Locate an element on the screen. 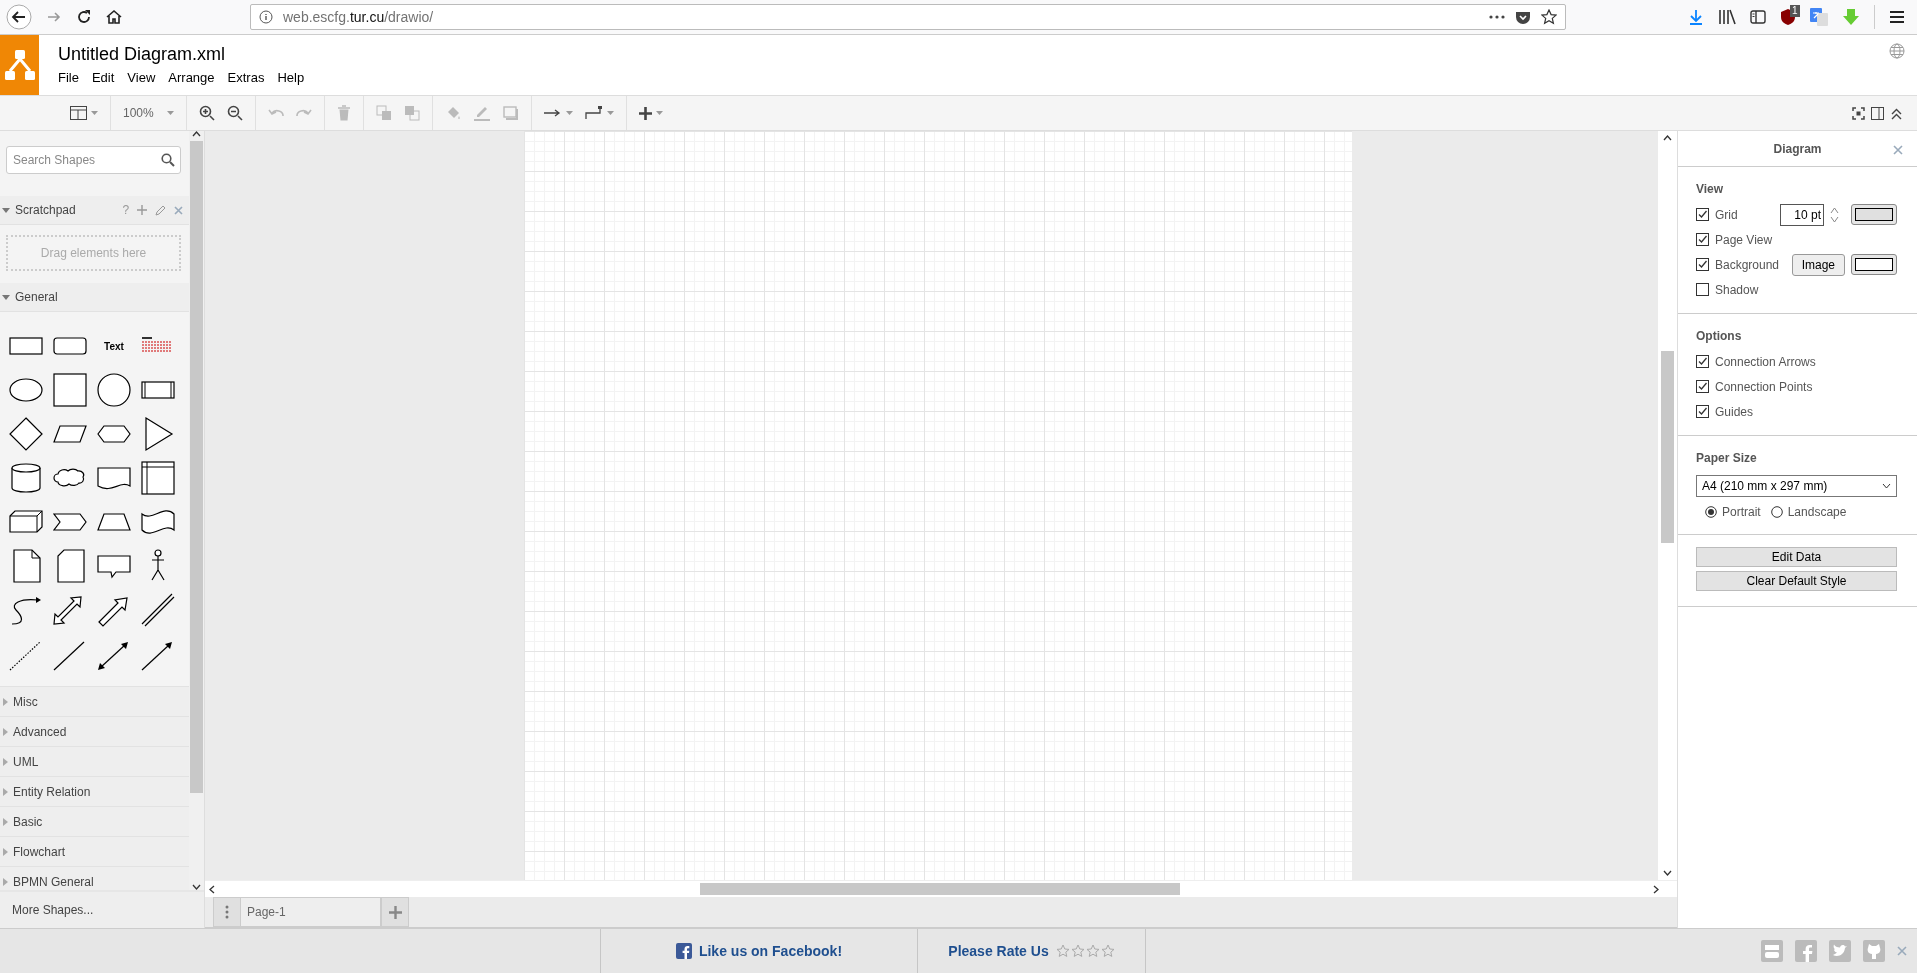 This screenshot has height=973, width=1917. scroll-right-icon is located at coordinates (1656, 889).